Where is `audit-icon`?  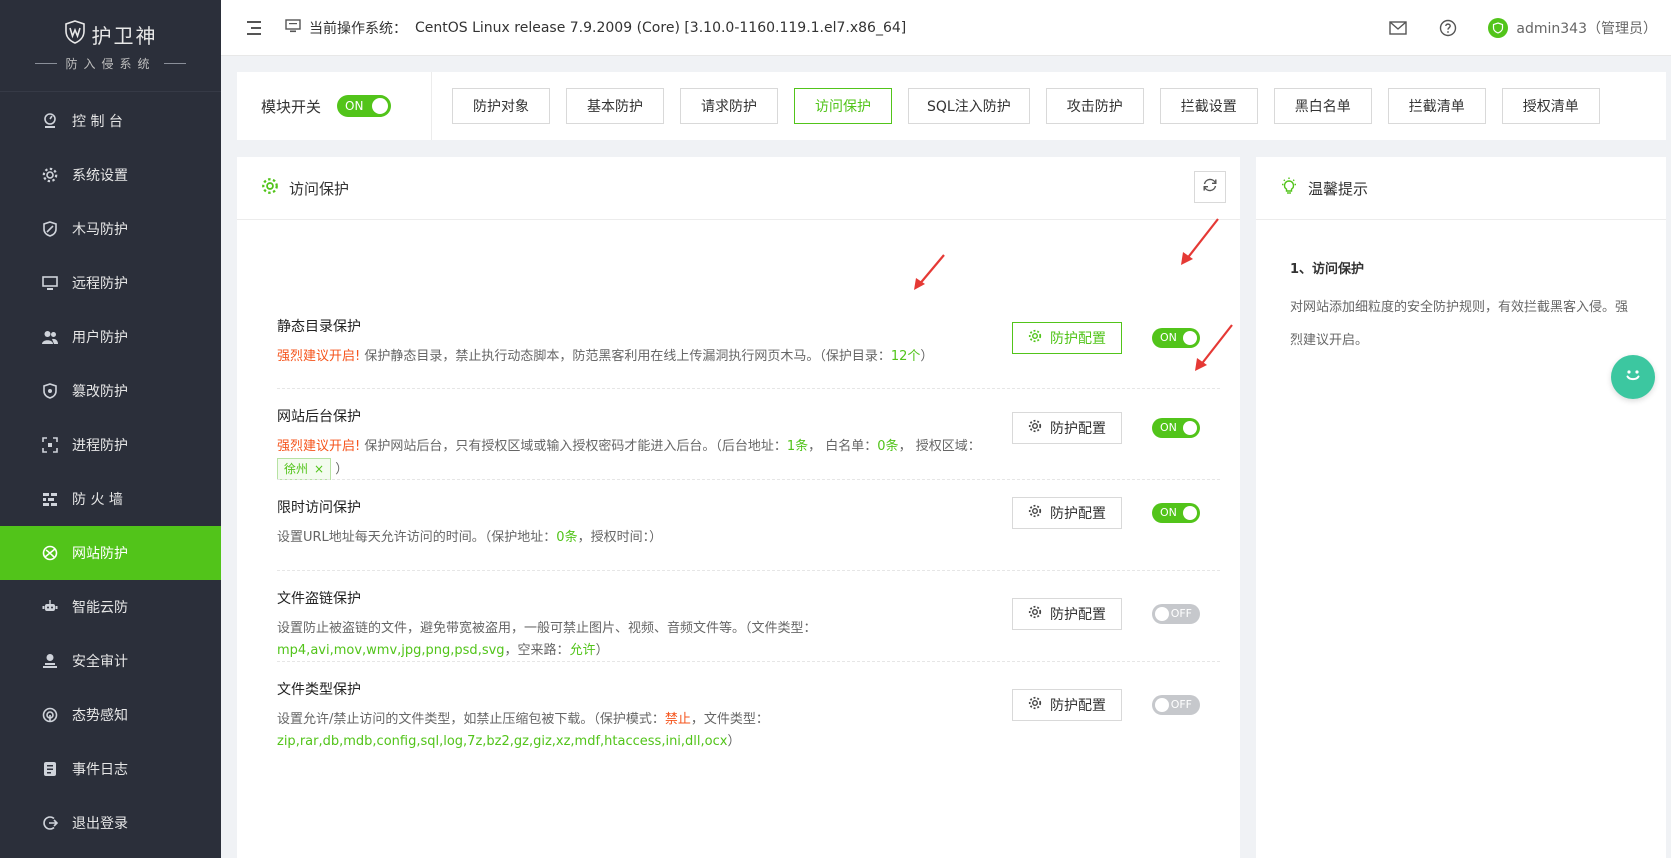 audit-icon is located at coordinates (50, 661).